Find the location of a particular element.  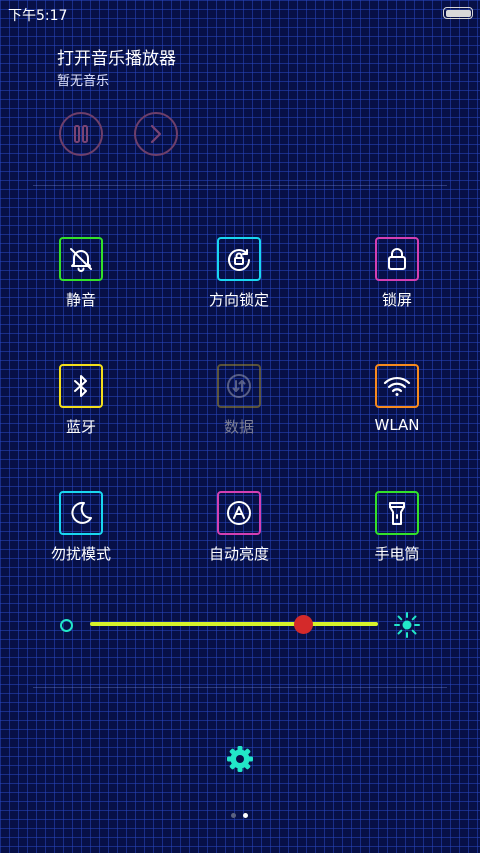

moon-icon is located at coordinates (81, 513).